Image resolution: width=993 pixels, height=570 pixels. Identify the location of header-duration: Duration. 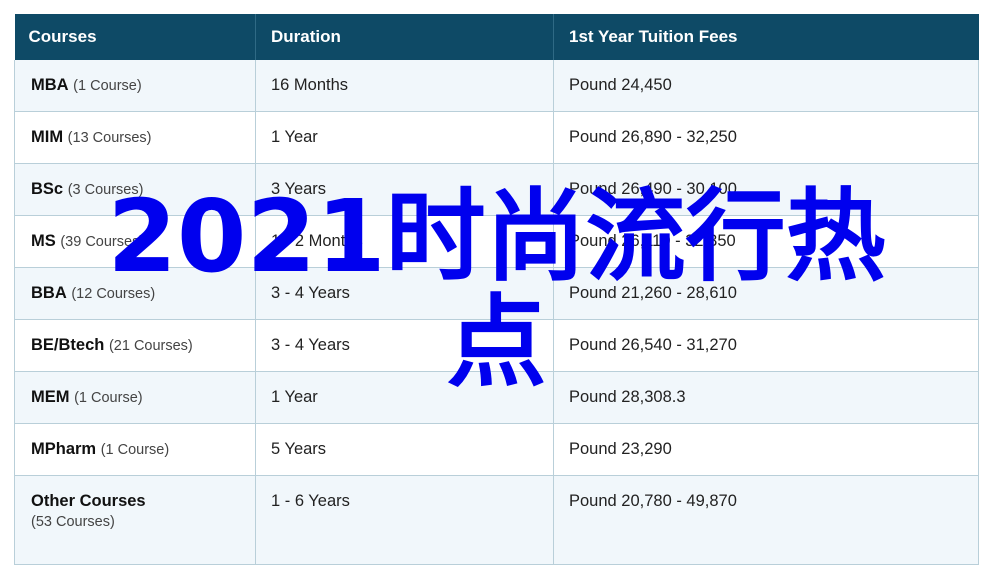
(404, 37).